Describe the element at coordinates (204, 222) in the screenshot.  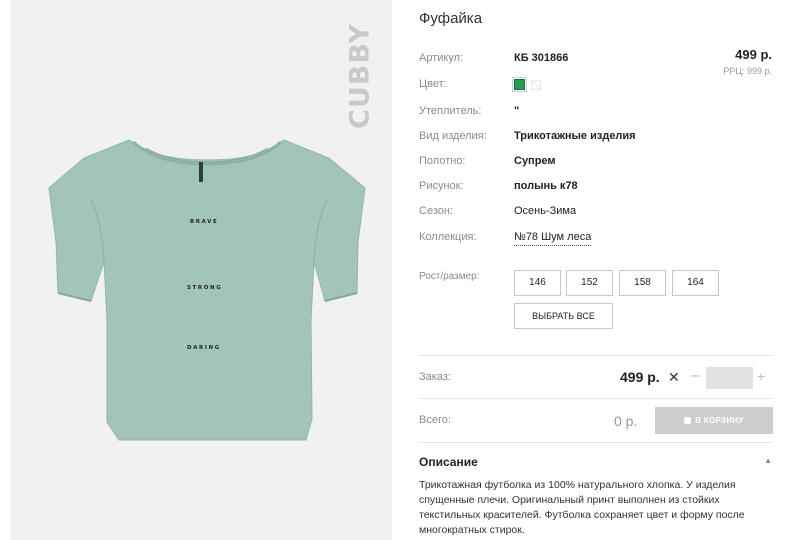
I see `print-text-brave: BRAVE` at that location.